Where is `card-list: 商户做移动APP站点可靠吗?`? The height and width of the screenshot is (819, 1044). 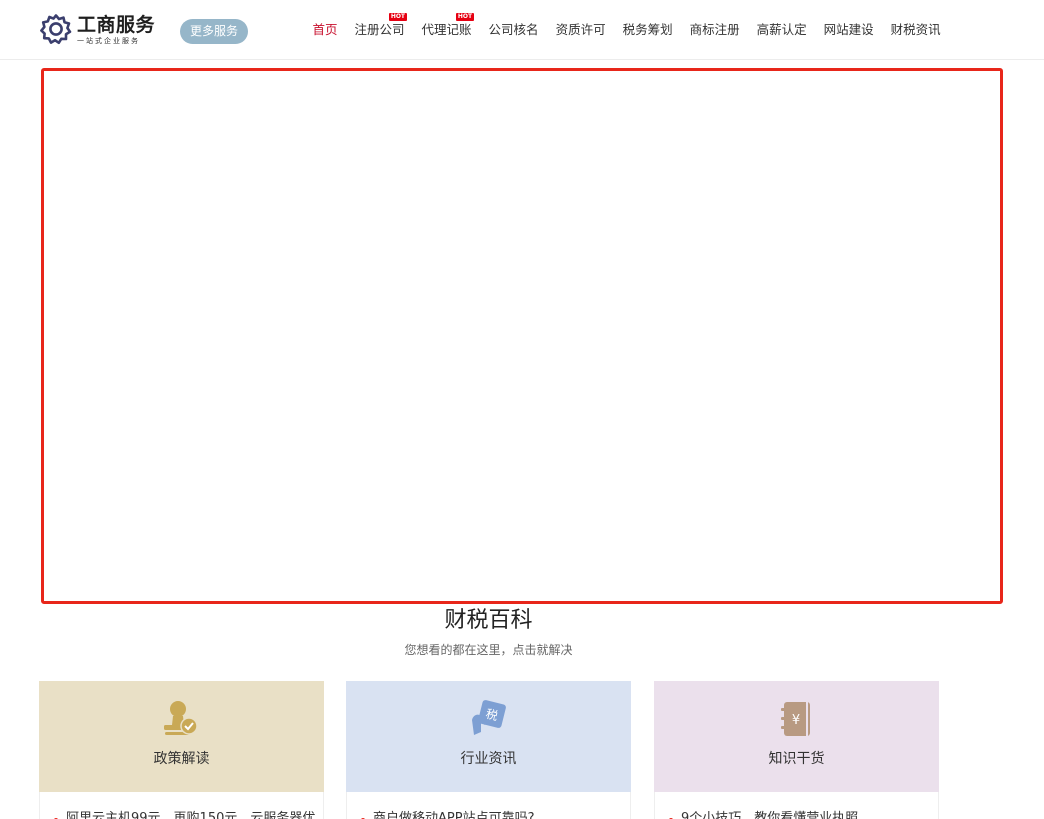 card-list: 商户做移动APP站点可靠吗? is located at coordinates (488, 805).